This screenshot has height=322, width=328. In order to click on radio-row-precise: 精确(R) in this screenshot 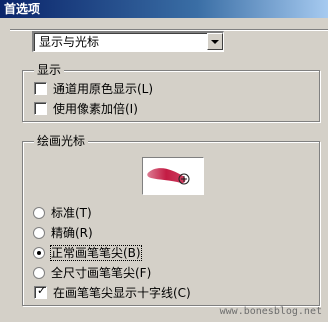, I will do `click(63, 233)`.